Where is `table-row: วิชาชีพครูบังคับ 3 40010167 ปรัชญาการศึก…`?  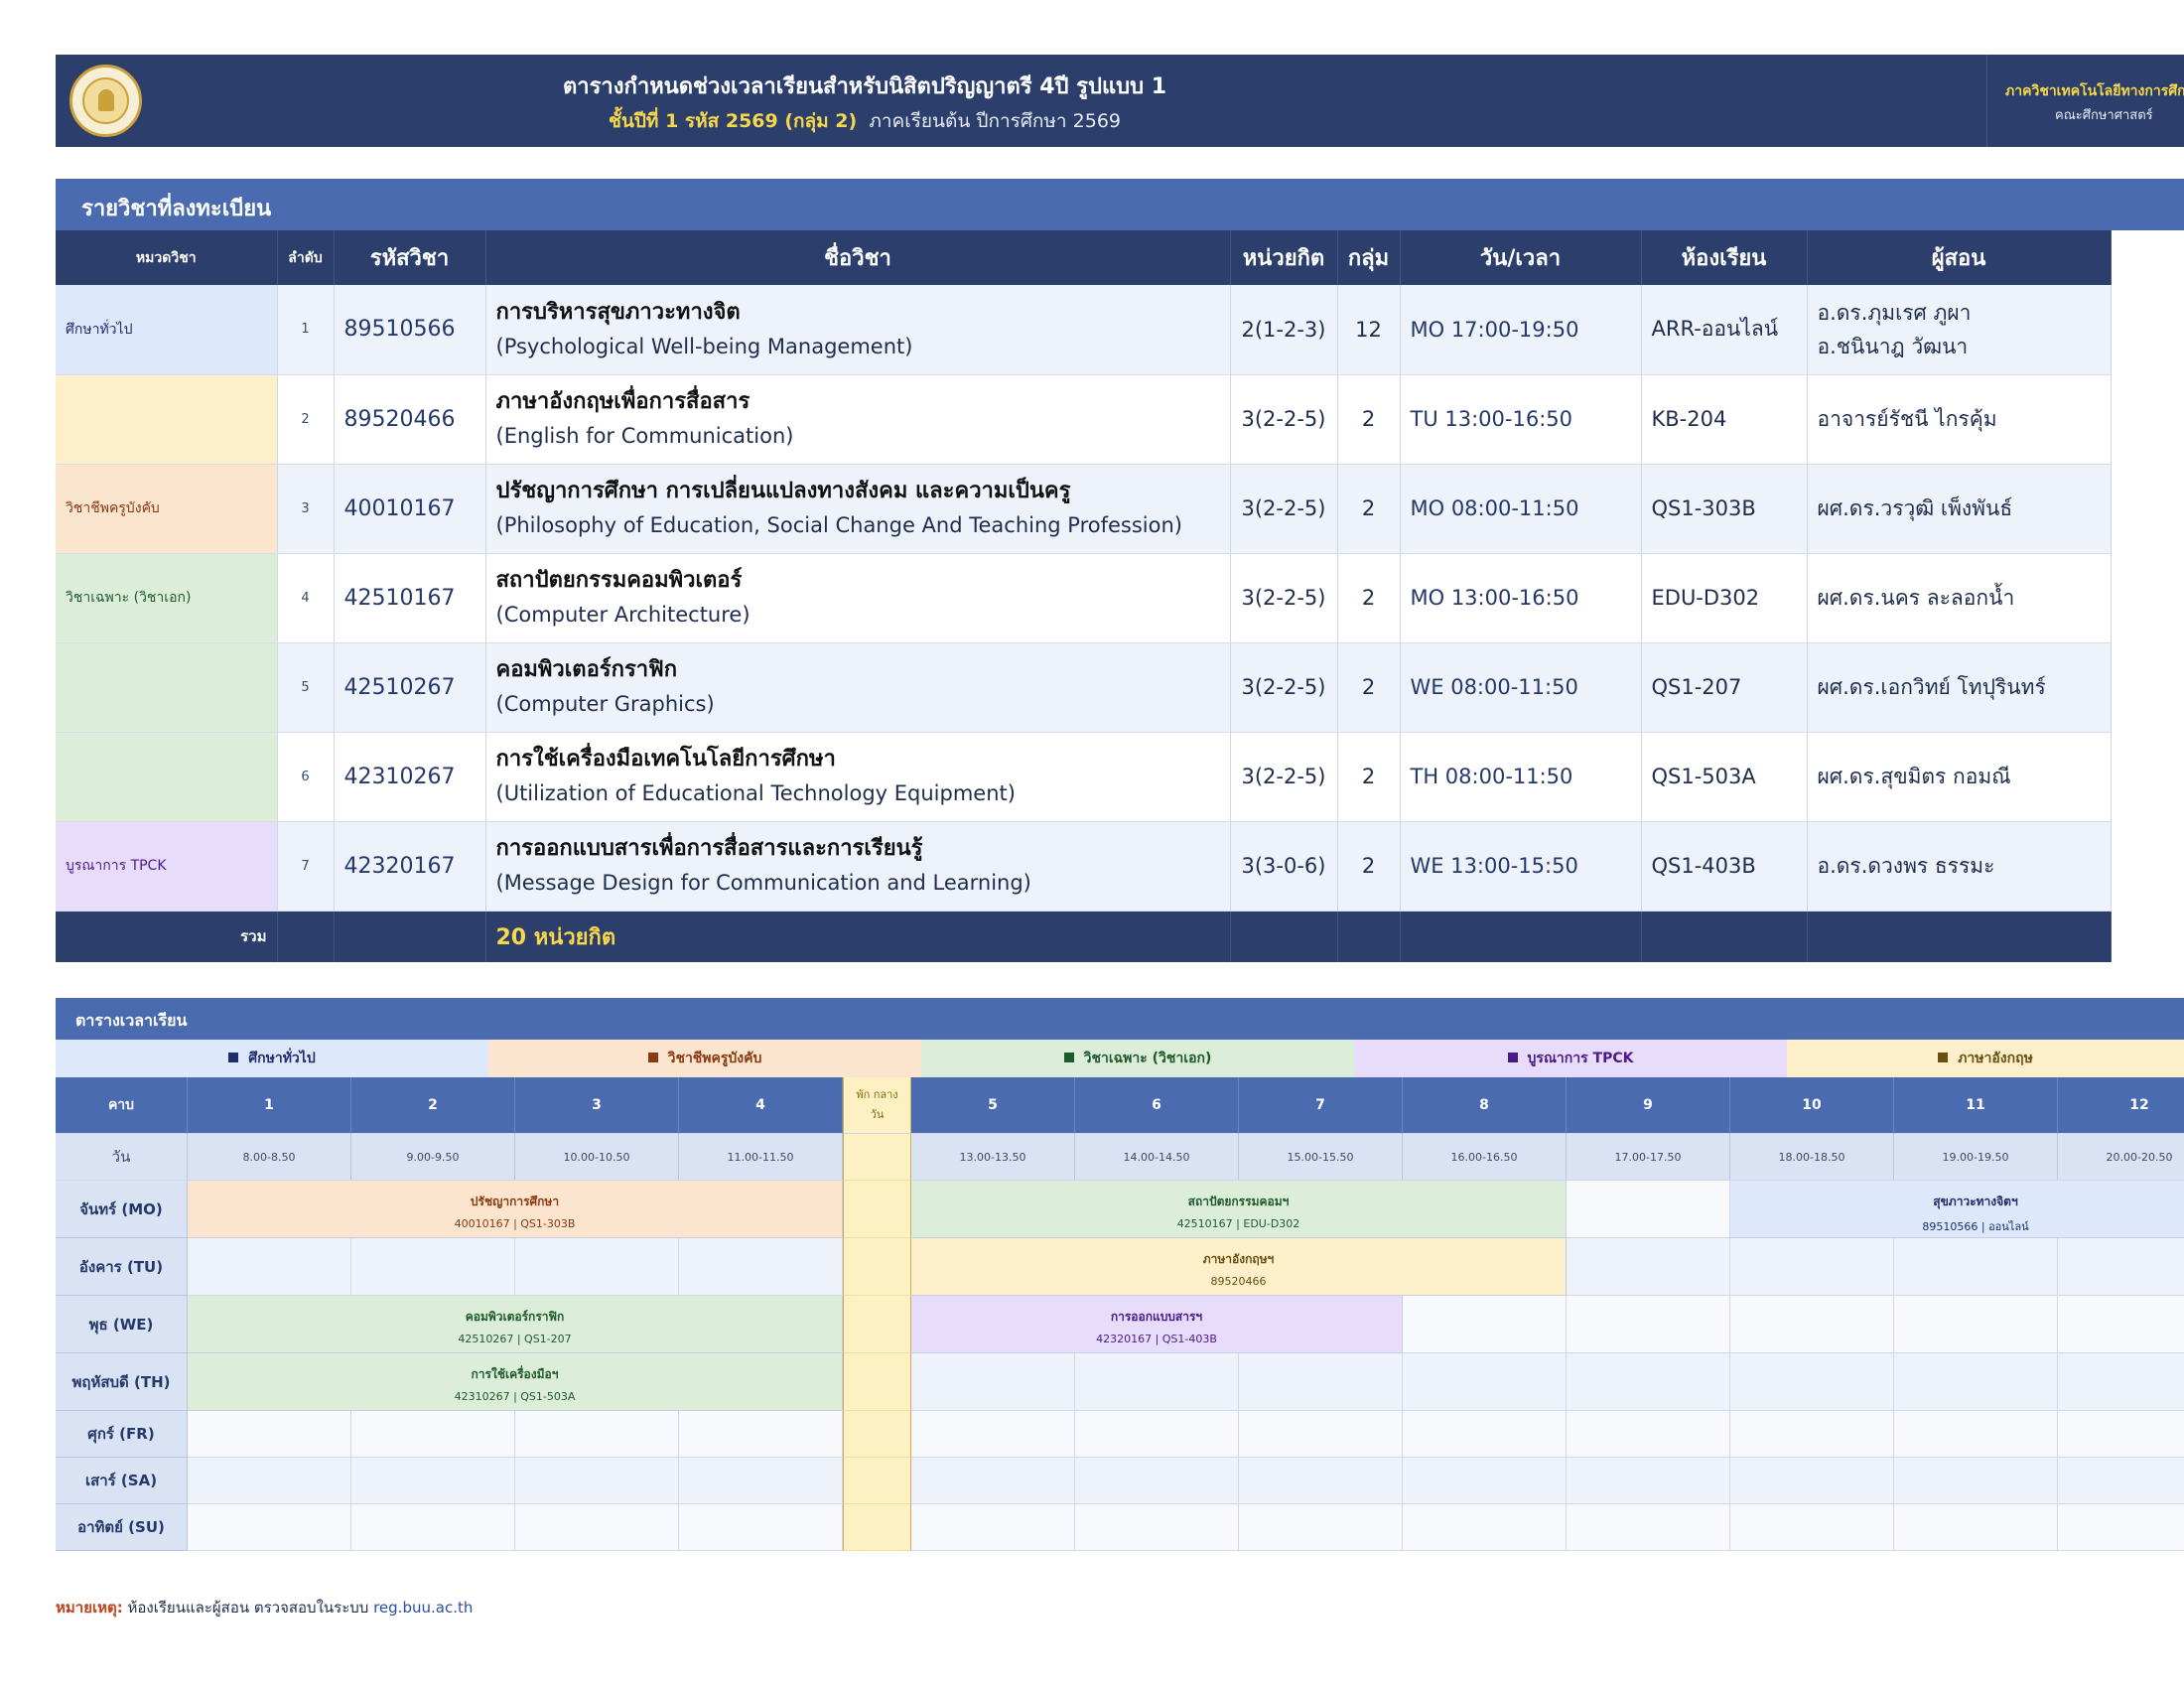 table-row: วิชาชีพครูบังคับ 3 40010167 ปรัชญาการศึก… is located at coordinates (1084, 509).